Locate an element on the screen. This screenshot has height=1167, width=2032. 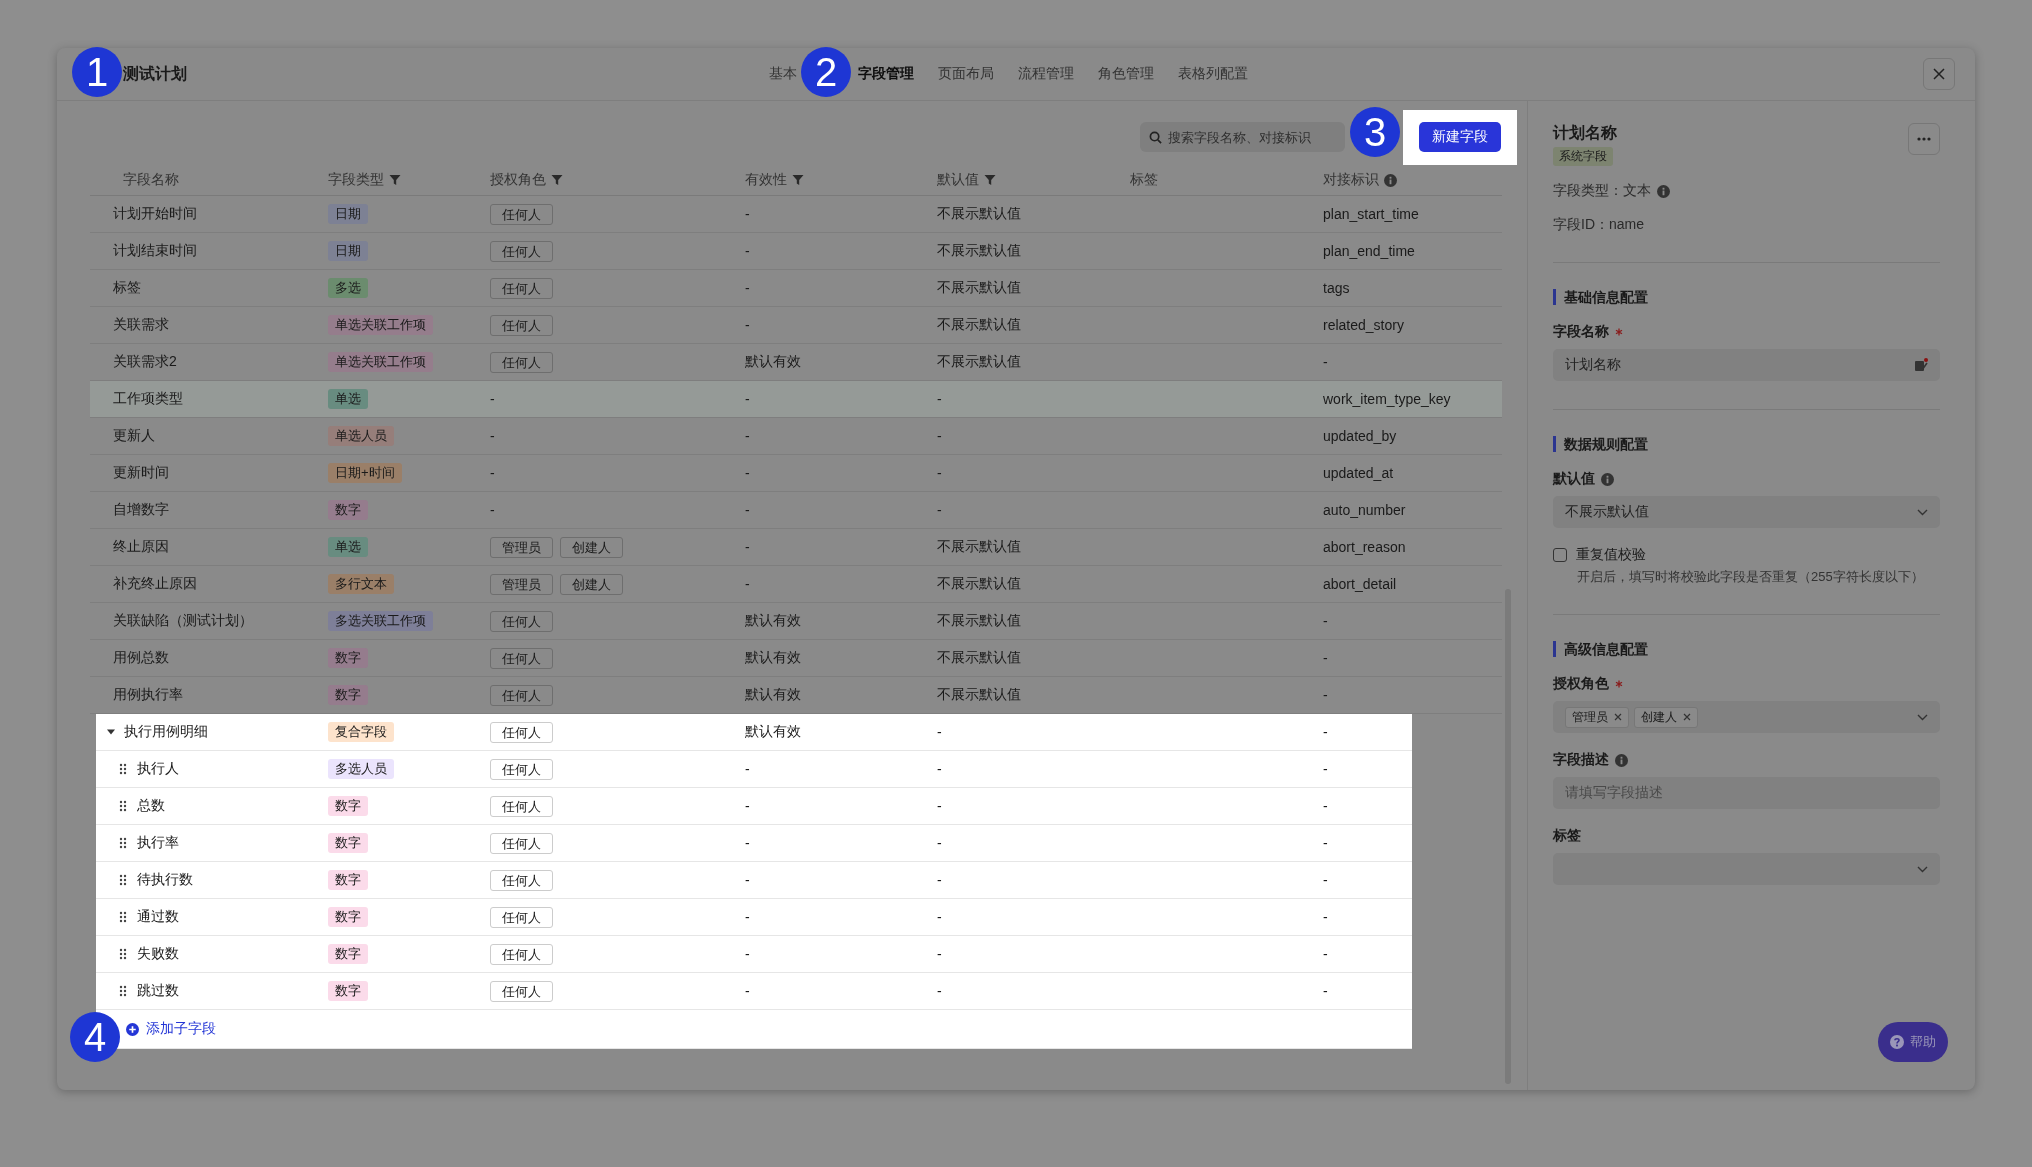
column-header: 授权角色 is located at coordinates (518, 180).